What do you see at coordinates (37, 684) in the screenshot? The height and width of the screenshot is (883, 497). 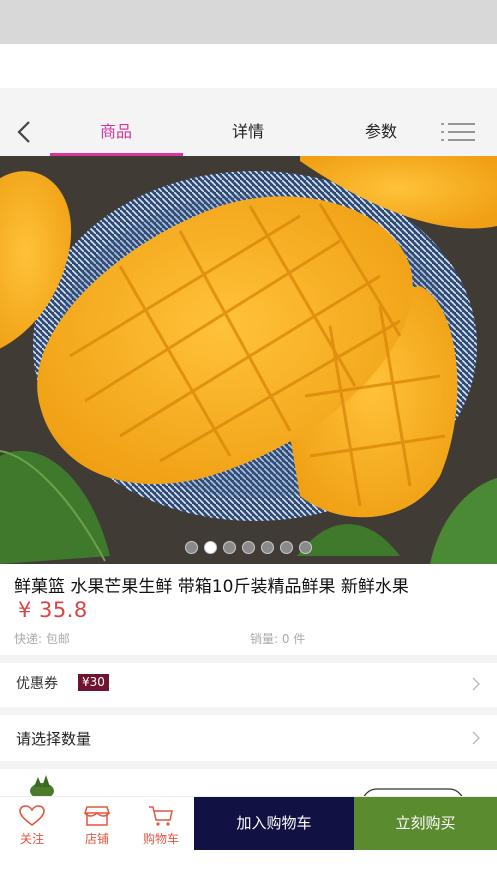 I see `coupon-label: 优惠券` at bounding box center [37, 684].